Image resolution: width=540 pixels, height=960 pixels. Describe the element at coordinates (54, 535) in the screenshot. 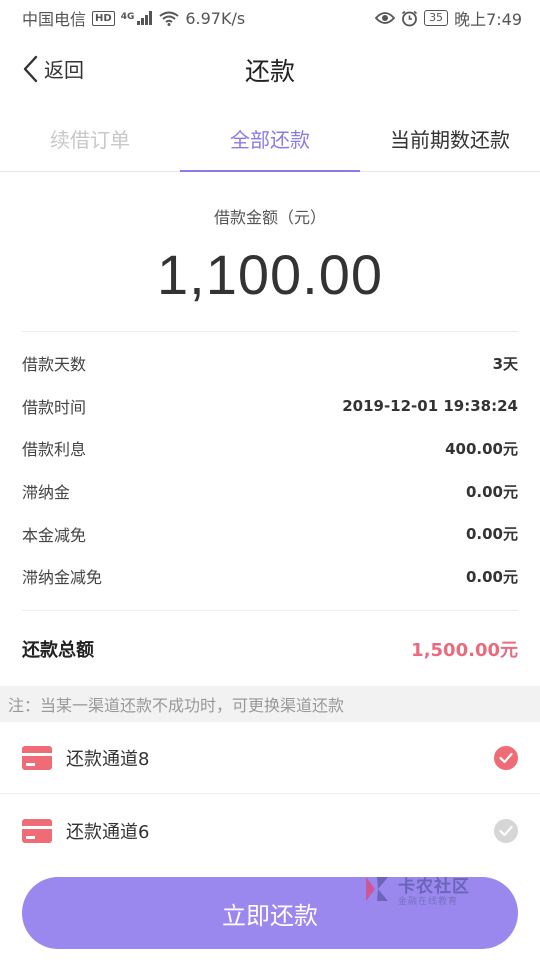

I see `detail-key: 本金减免` at that location.